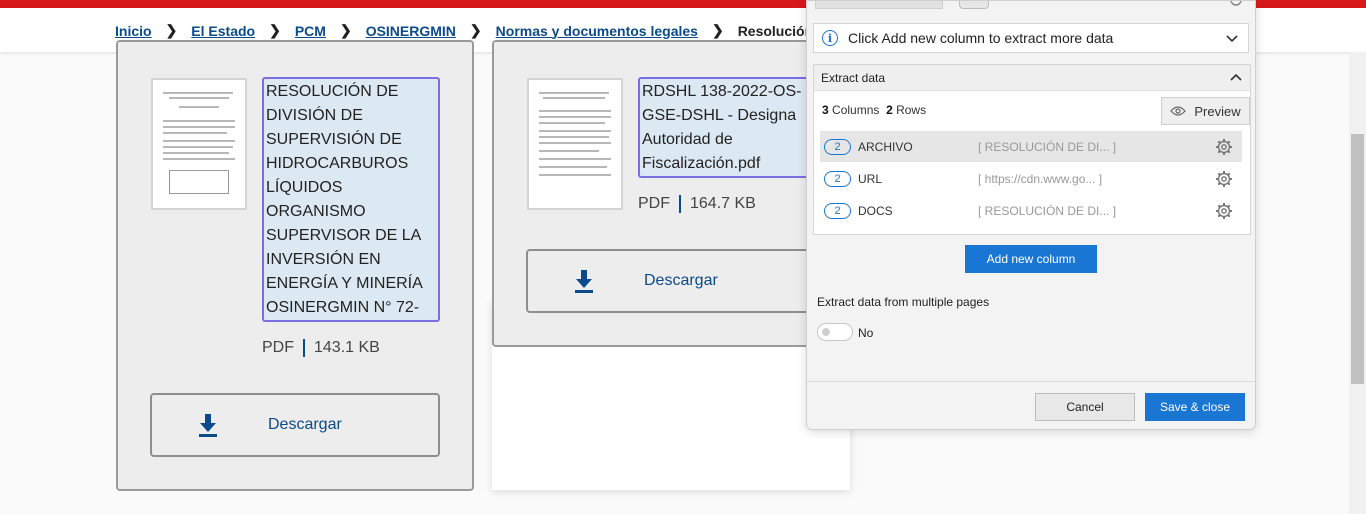 Image resolution: width=1366 pixels, height=514 pixels. Describe the element at coordinates (1195, 407) in the screenshot. I see `save-close-button: Save & close` at that location.